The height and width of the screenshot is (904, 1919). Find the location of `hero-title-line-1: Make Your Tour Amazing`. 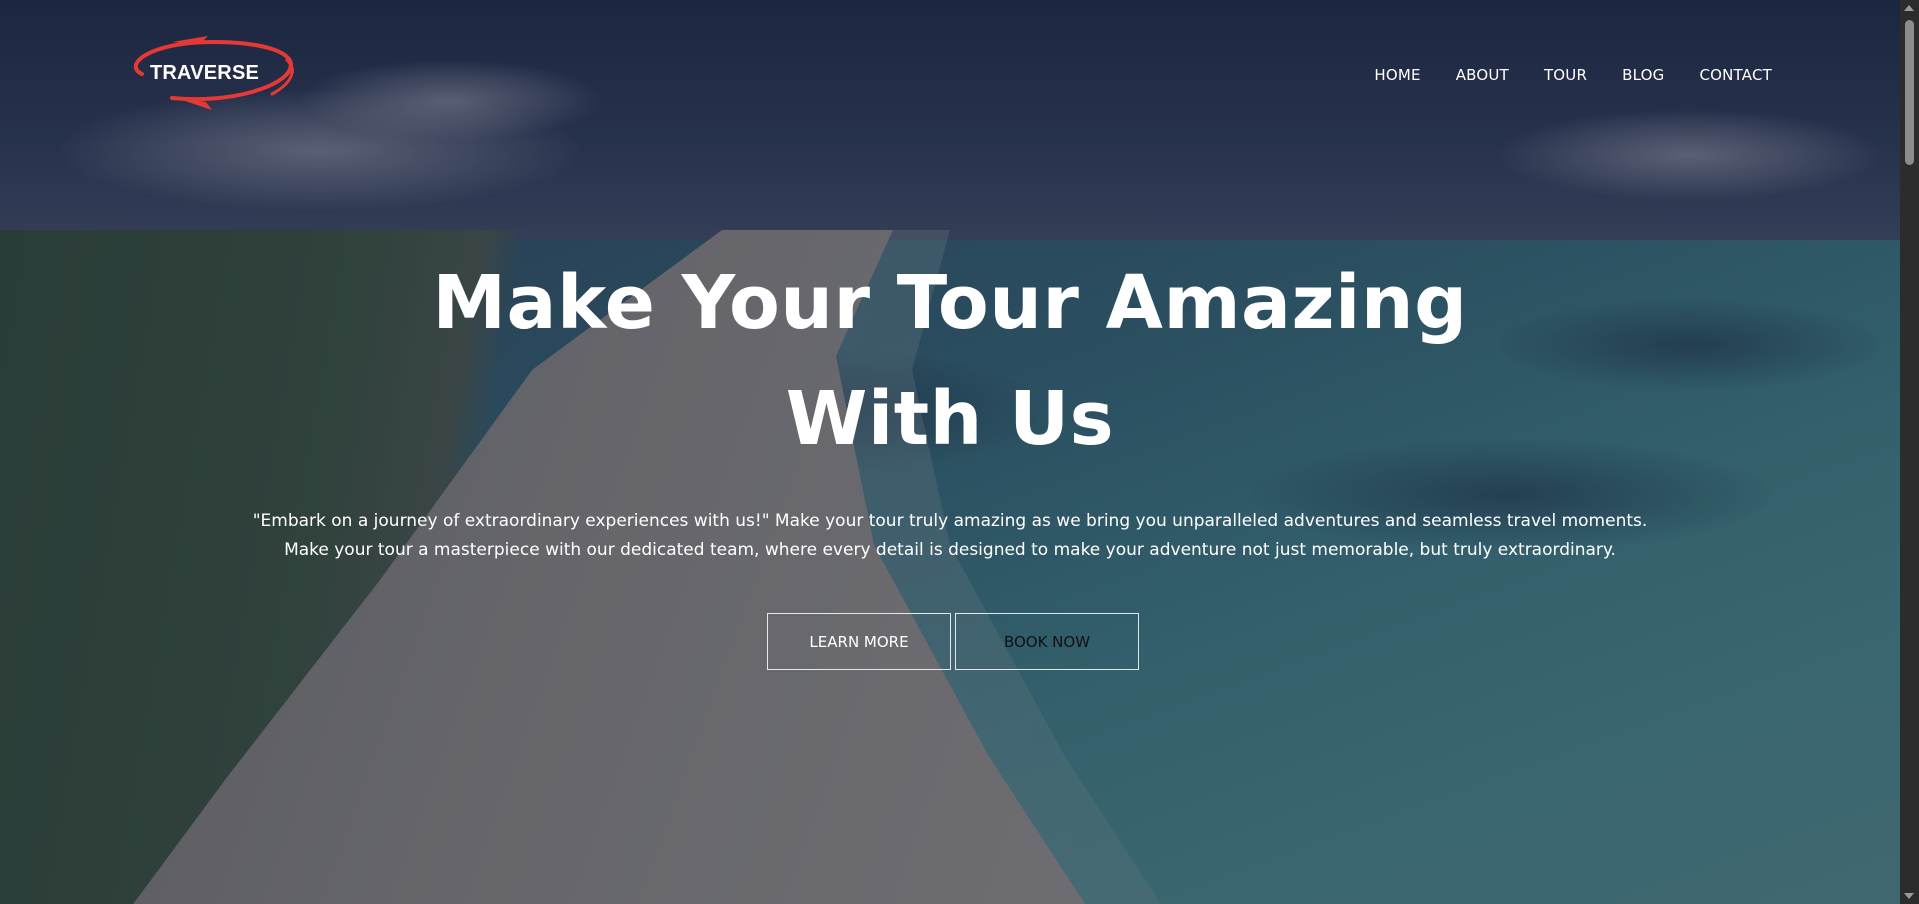

hero-title-line-1: Make Your Tour Amazing is located at coordinates (950, 303).